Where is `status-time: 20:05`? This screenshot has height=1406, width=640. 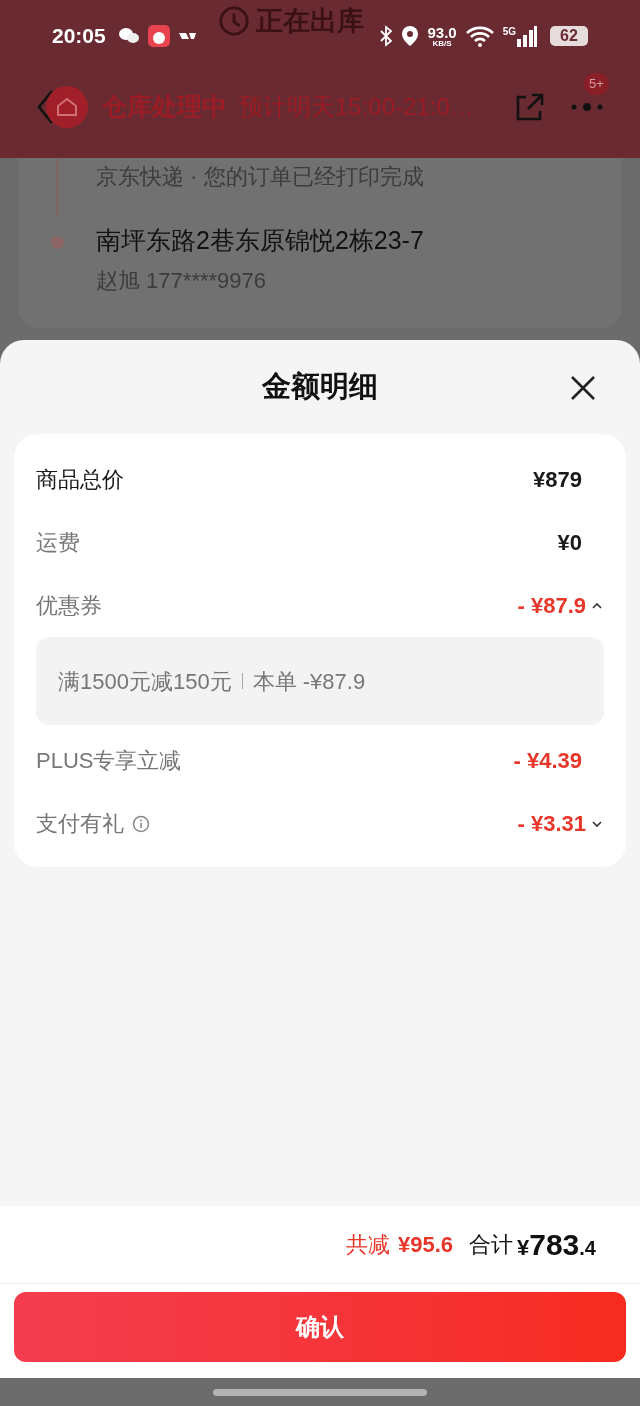 status-time: 20:05 is located at coordinates (79, 36).